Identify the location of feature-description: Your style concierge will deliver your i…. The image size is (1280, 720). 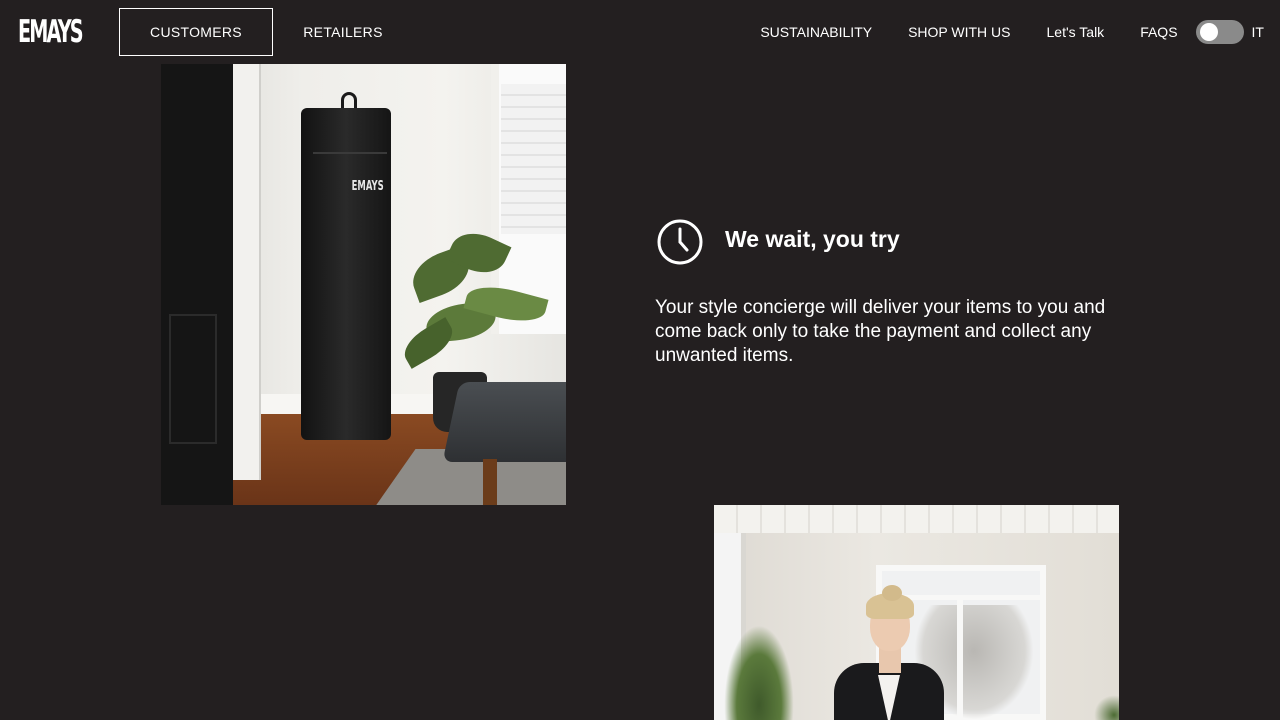
(880, 331).